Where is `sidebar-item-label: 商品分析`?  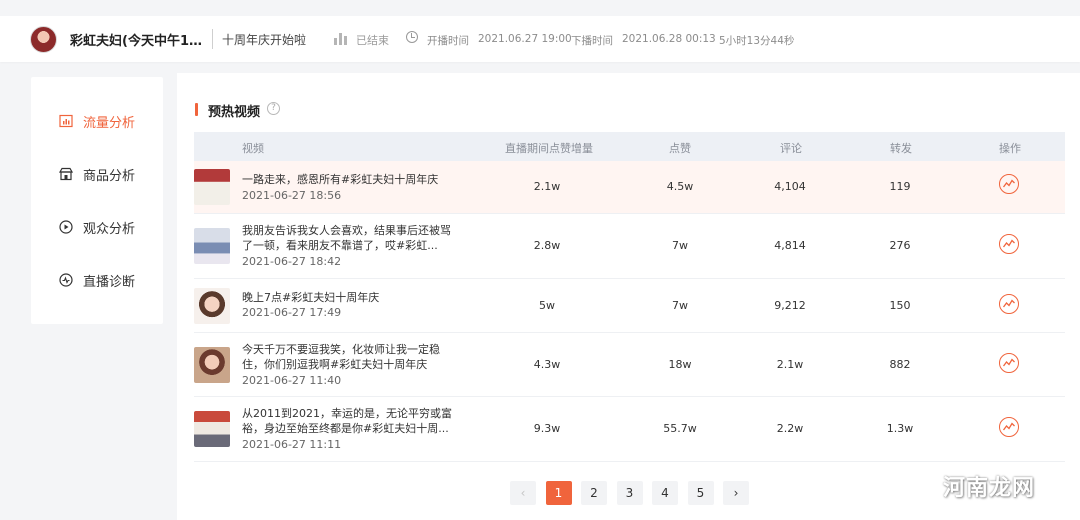 sidebar-item-label: 商品分析 is located at coordinates (109, 176).